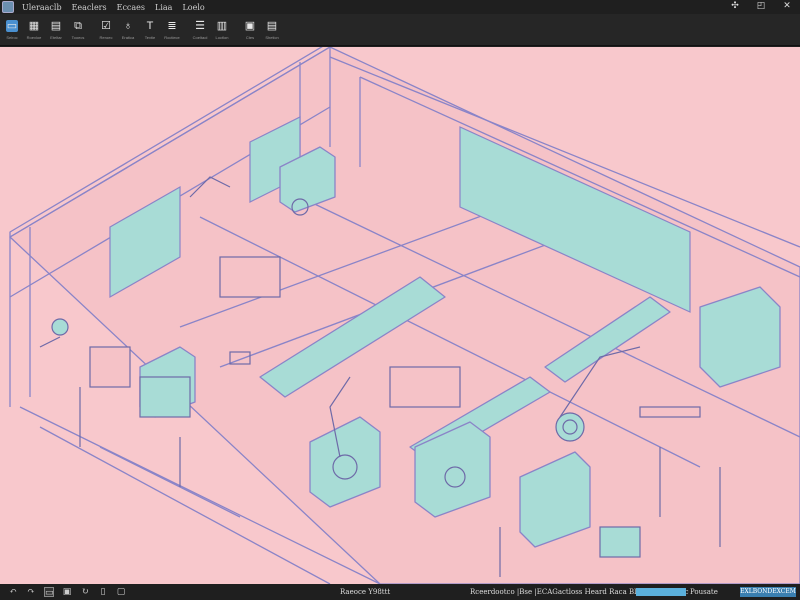 The width and height of the screenshot is (800, 600). I want to click on delete-icon: ▯, so click(103, 592).